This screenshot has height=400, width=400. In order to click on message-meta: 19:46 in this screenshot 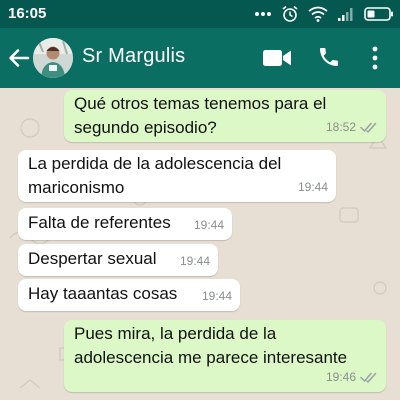, I will do `click(352, 377)`.